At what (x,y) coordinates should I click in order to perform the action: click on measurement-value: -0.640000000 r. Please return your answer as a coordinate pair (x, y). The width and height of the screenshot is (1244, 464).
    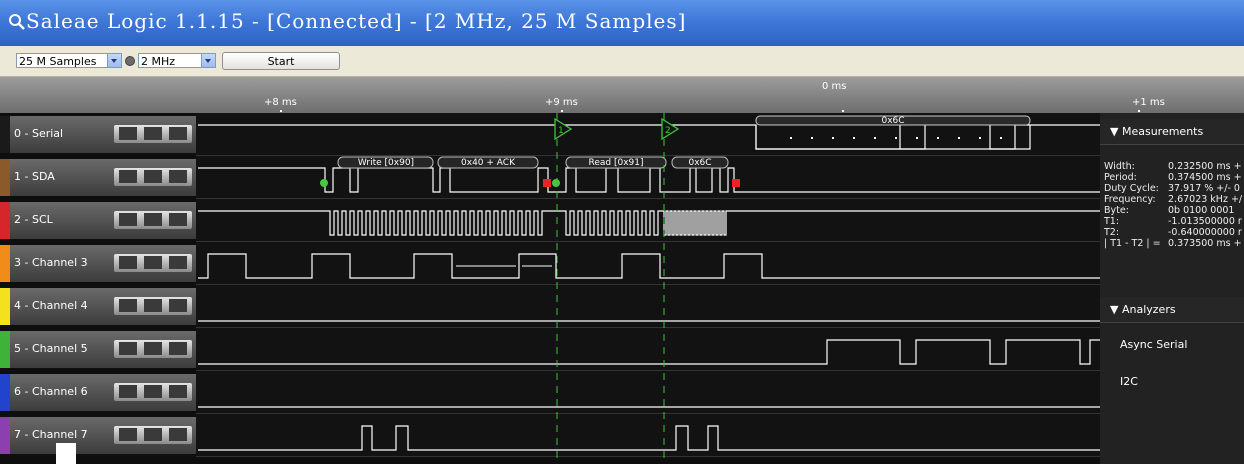
    Looking at the image, I should click on (1205, 232).